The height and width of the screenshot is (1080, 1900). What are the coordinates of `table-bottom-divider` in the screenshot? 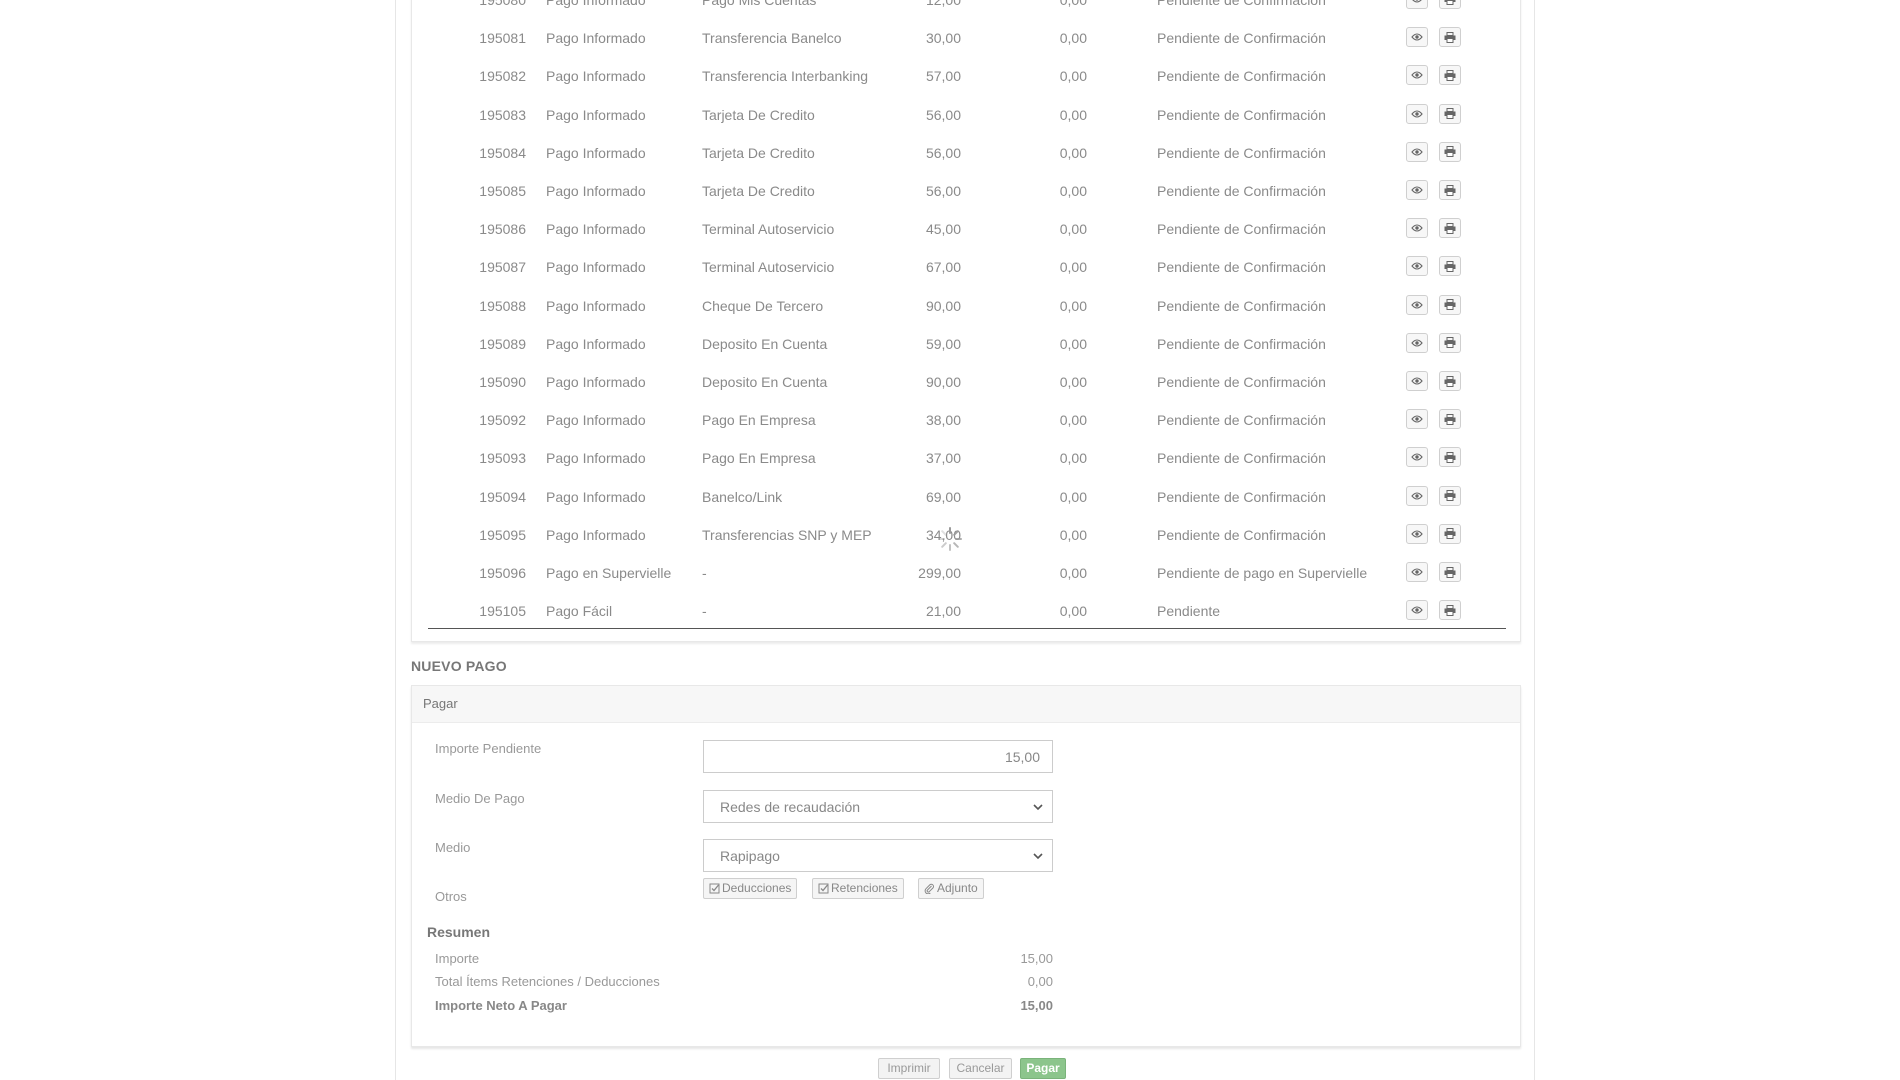 It's located at (967, 628).